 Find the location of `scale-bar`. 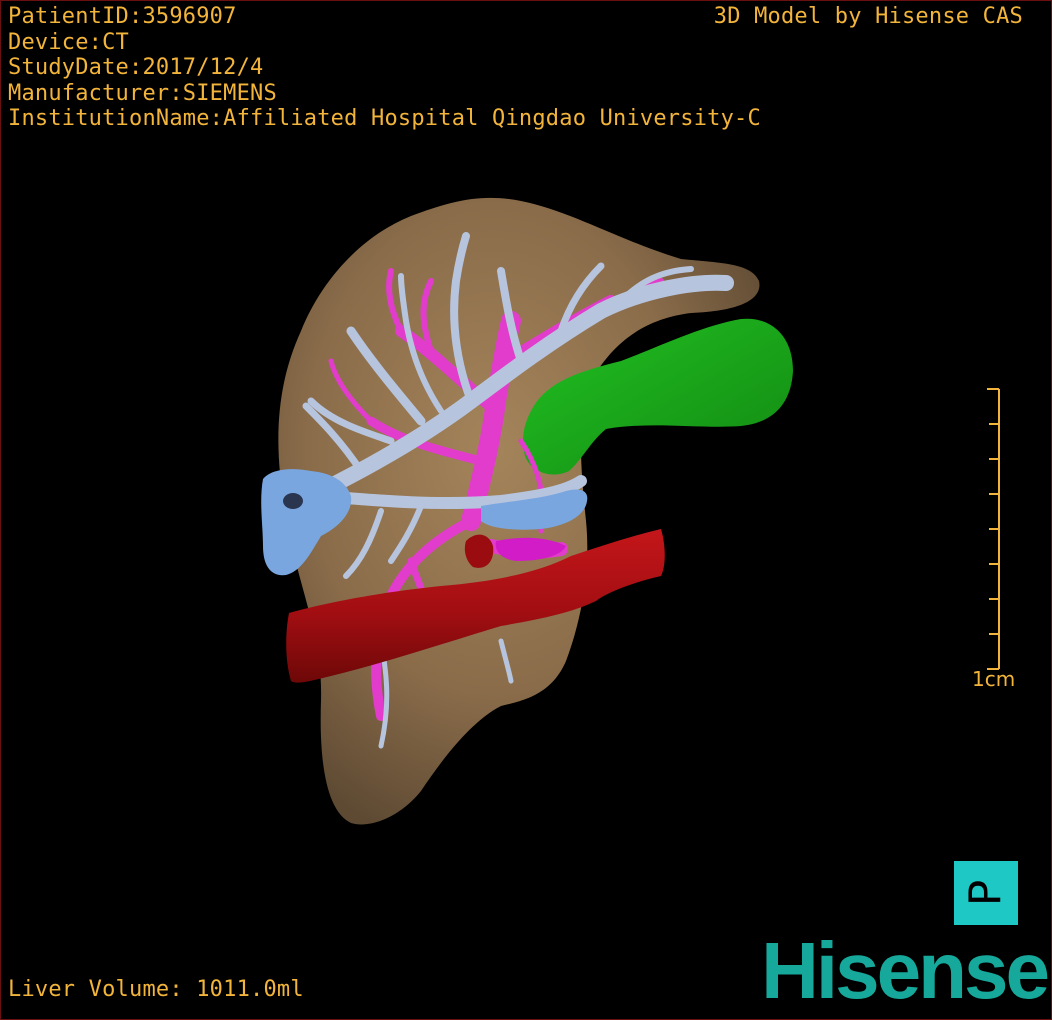

scale-bar is located at coordinates (993, 529).